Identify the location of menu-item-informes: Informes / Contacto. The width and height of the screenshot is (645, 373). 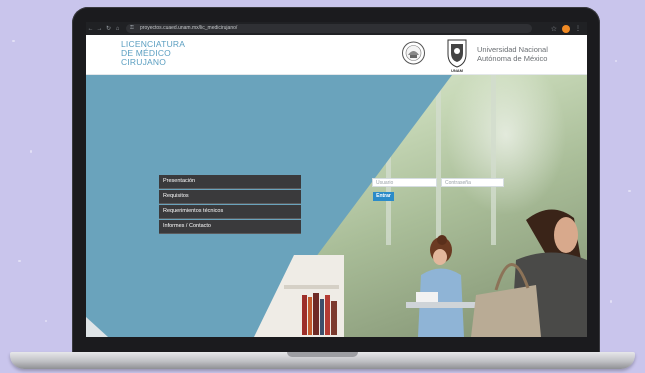
(230, 227).